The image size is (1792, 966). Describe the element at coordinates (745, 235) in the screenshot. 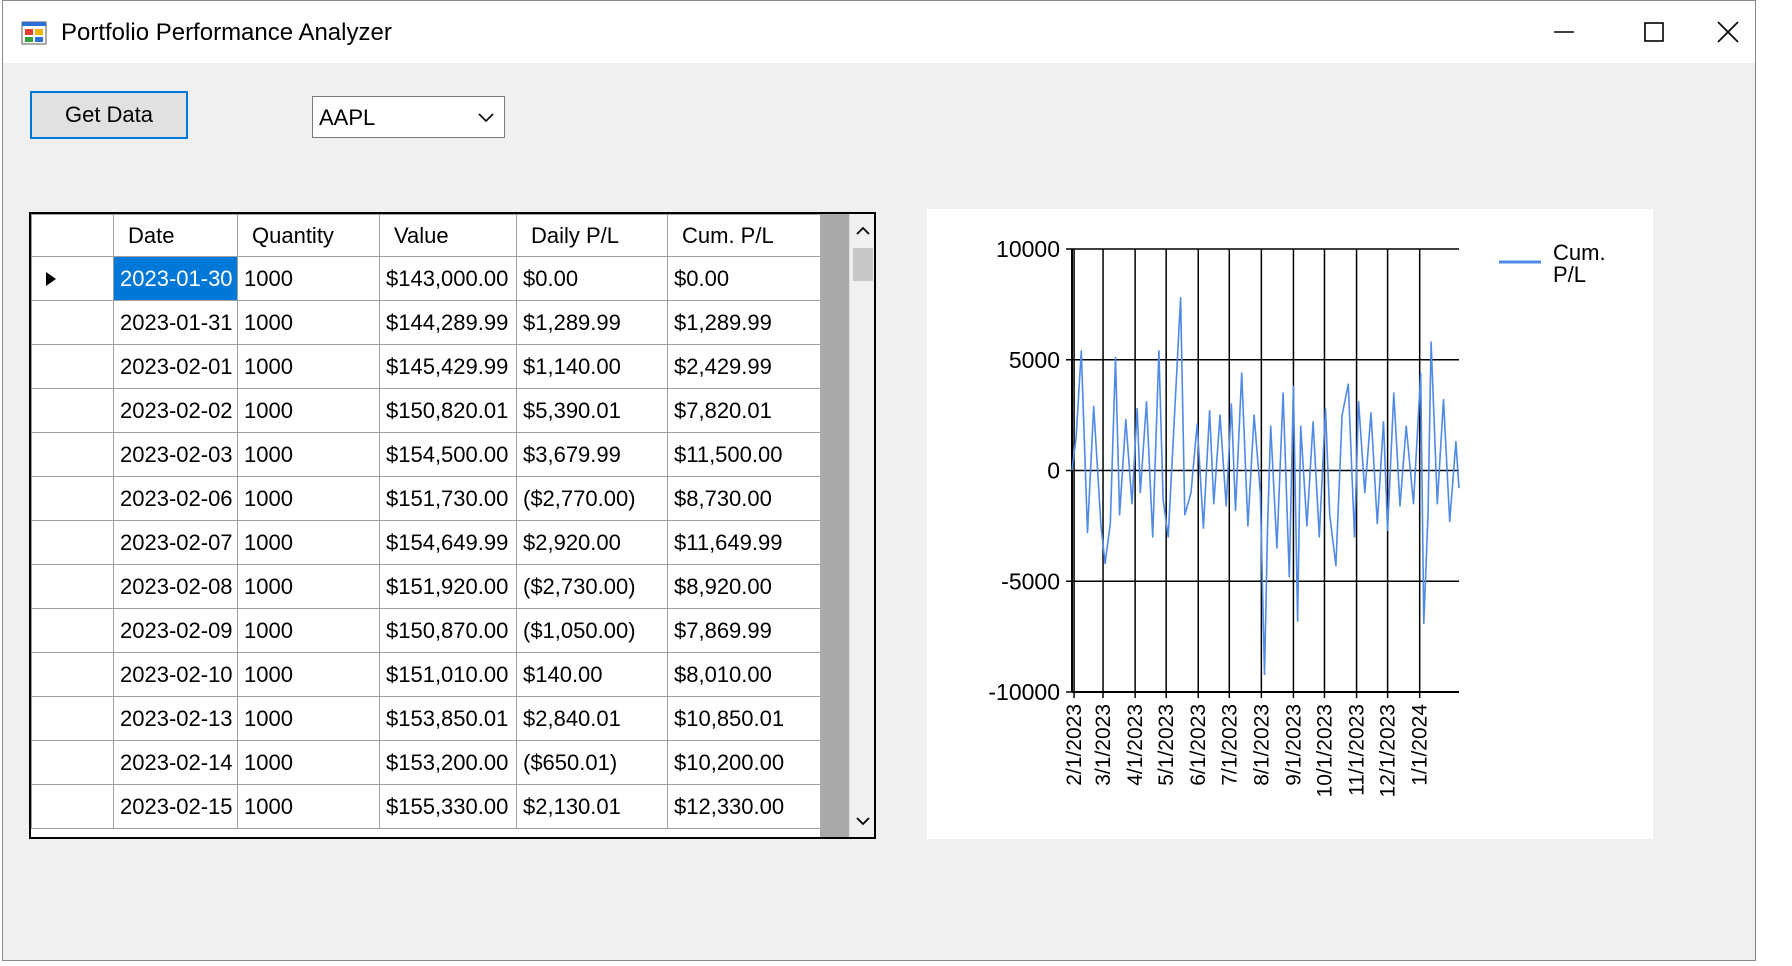

I see `column-header-cum-pl: Cum. P/L` at that location.